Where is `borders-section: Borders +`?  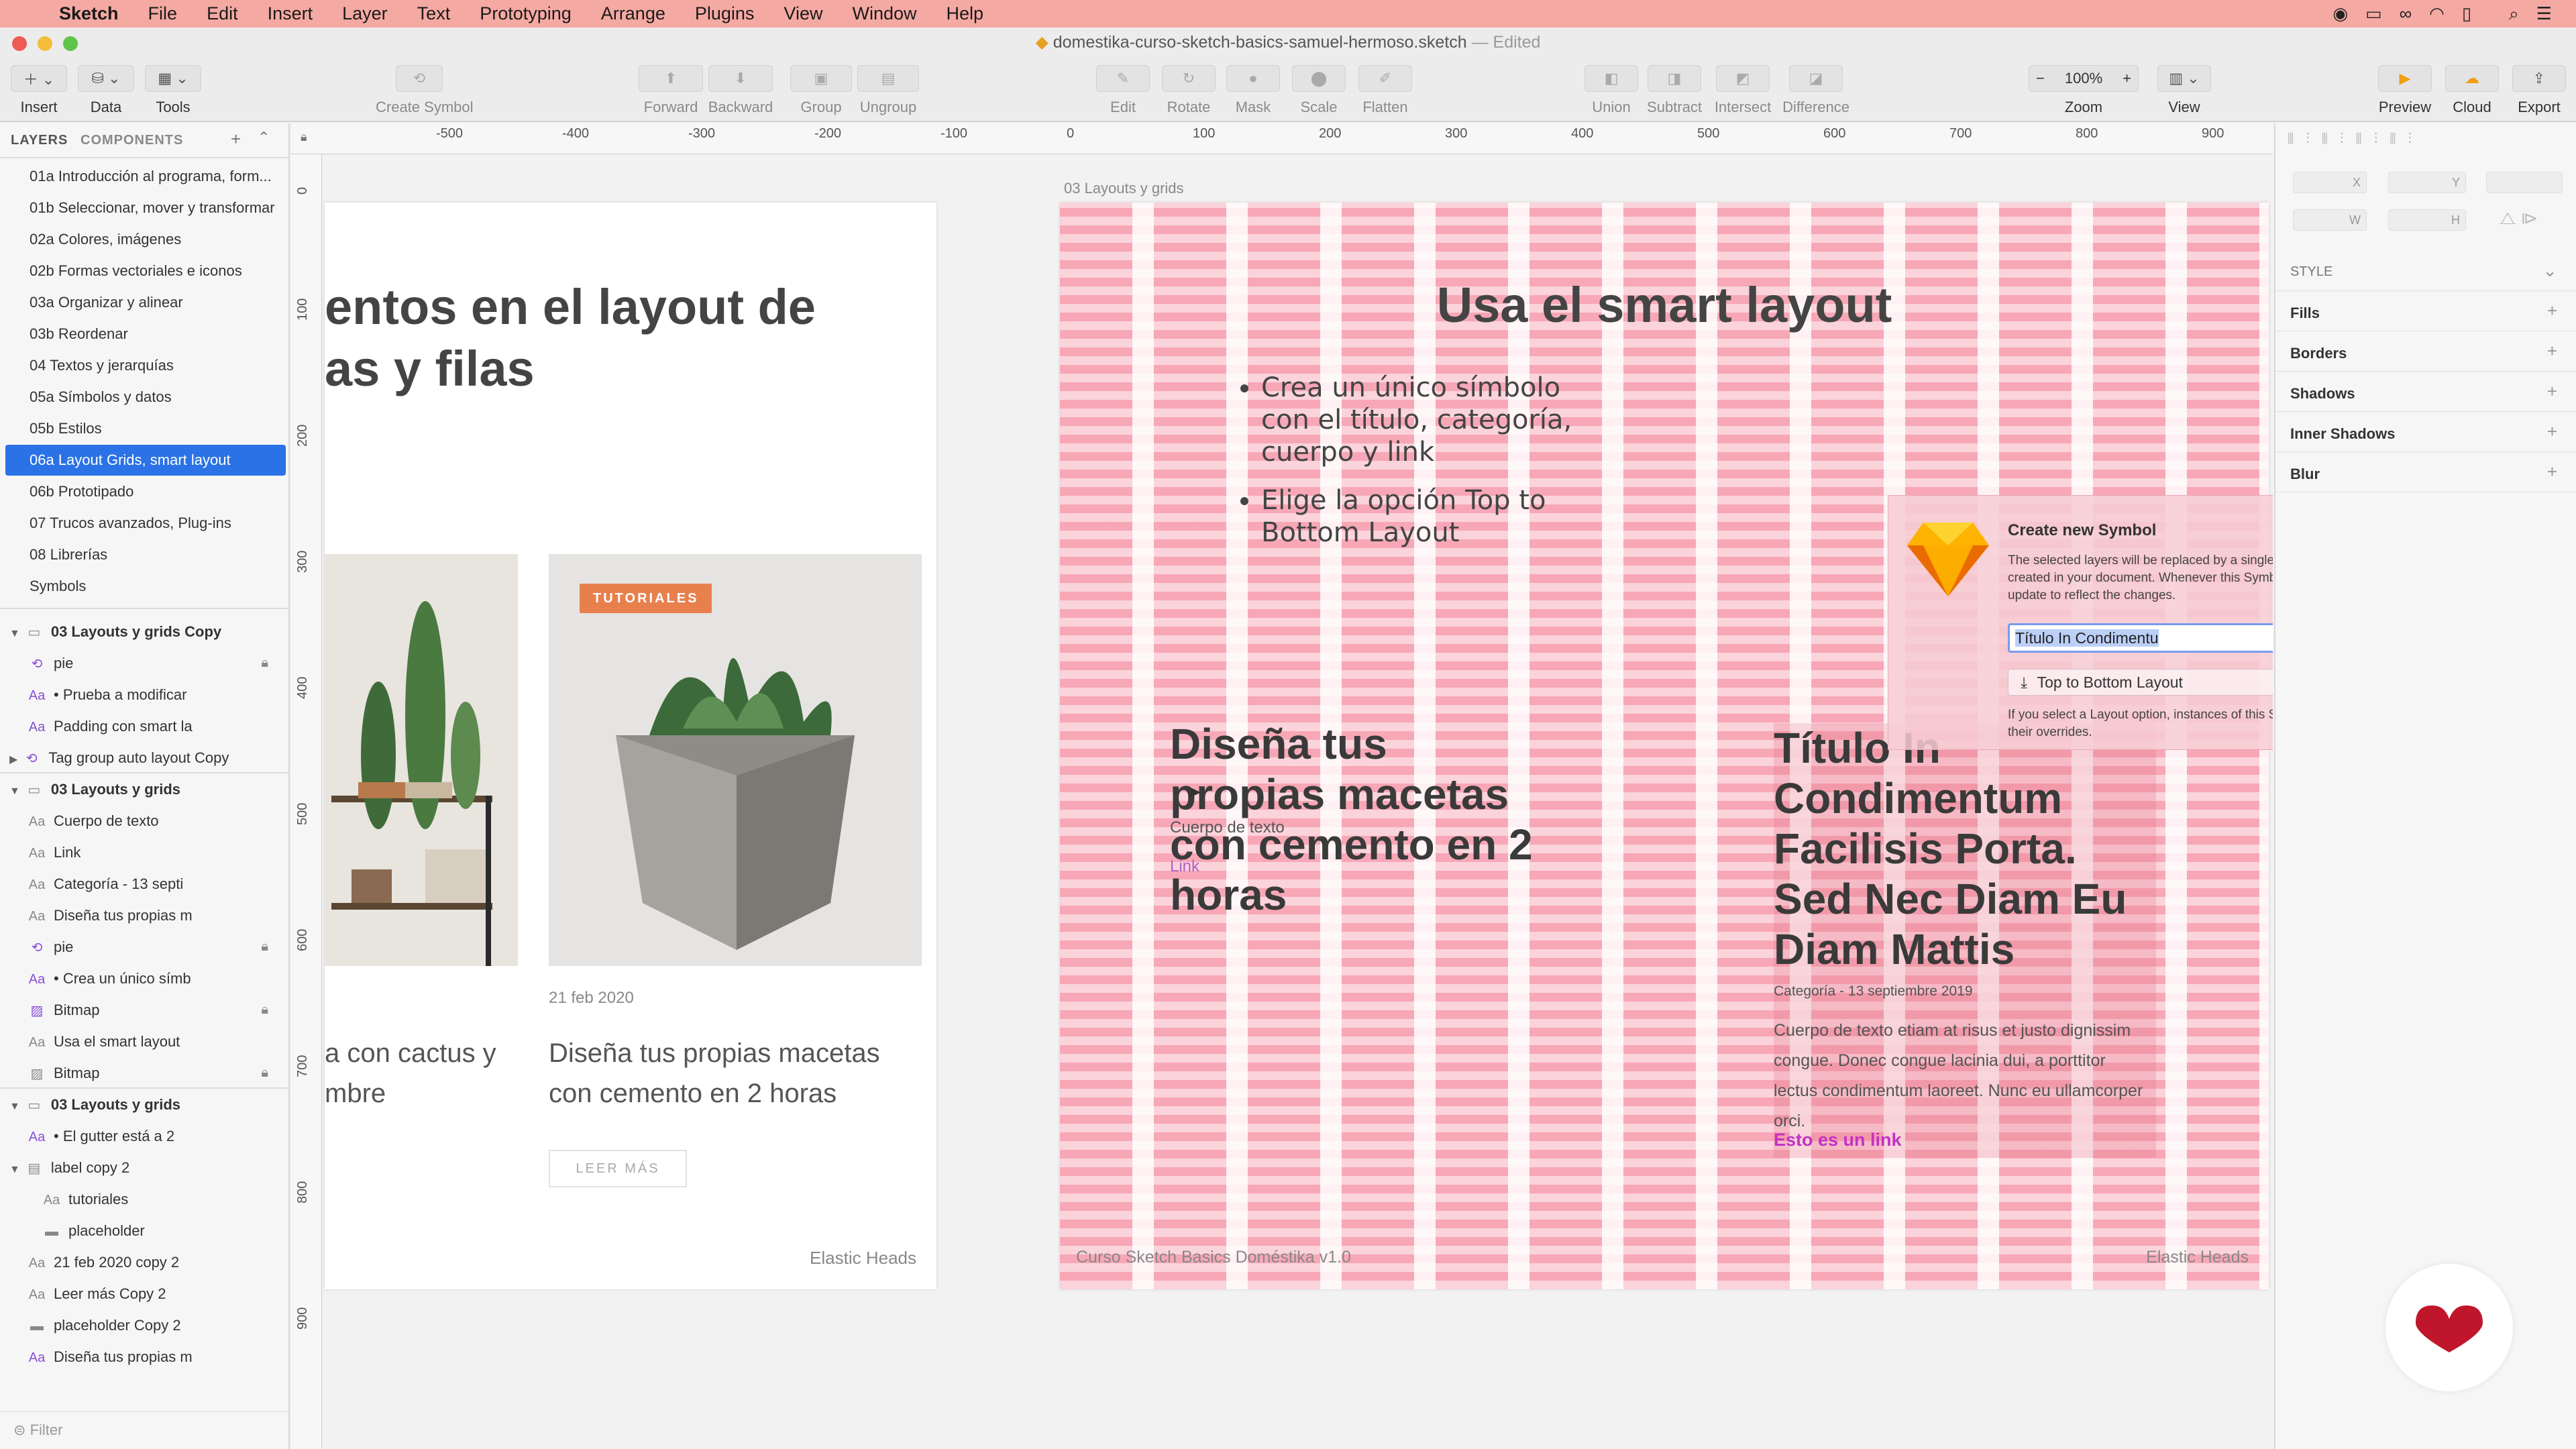
borders-section: Borders + is located at coordinates (2425, 351).